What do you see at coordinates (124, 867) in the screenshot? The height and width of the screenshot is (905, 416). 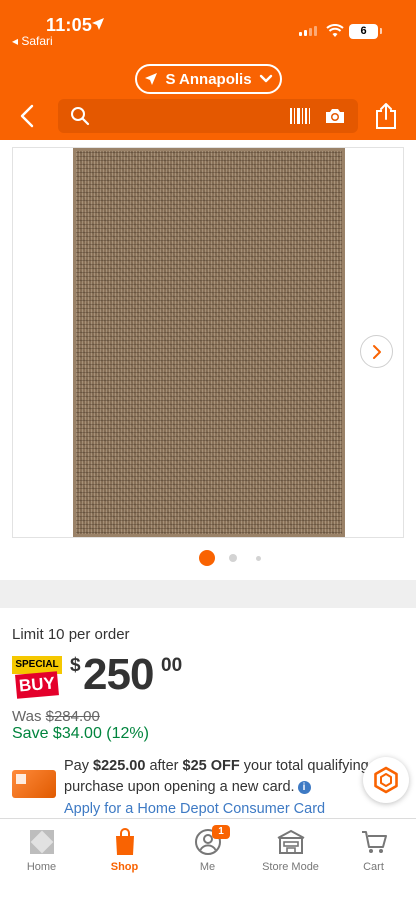 I see `tab-label: Shop` at bounding box center [124, 867].